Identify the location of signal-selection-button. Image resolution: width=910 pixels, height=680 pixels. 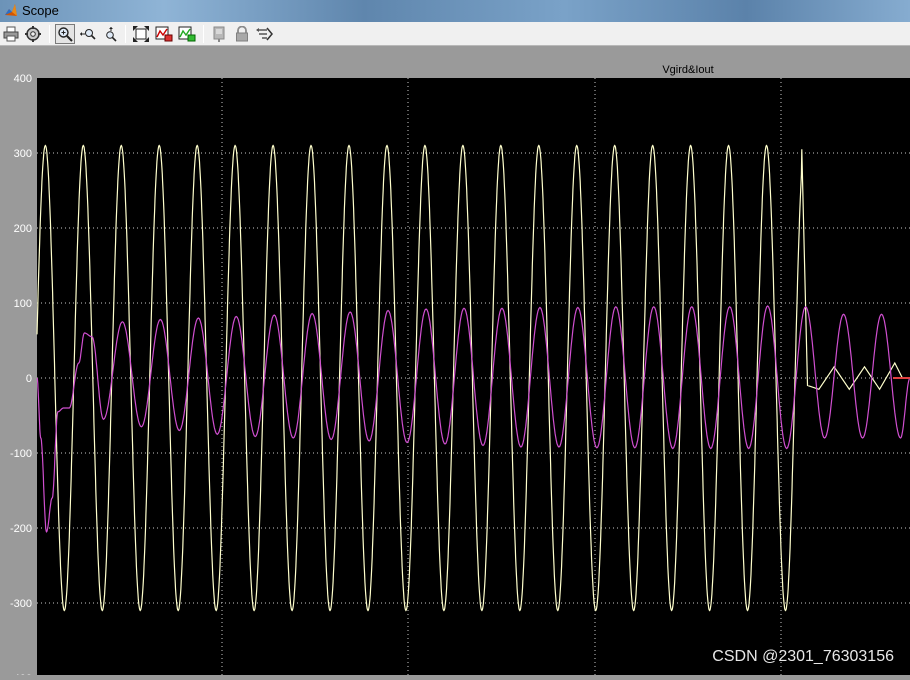
(265, 34).